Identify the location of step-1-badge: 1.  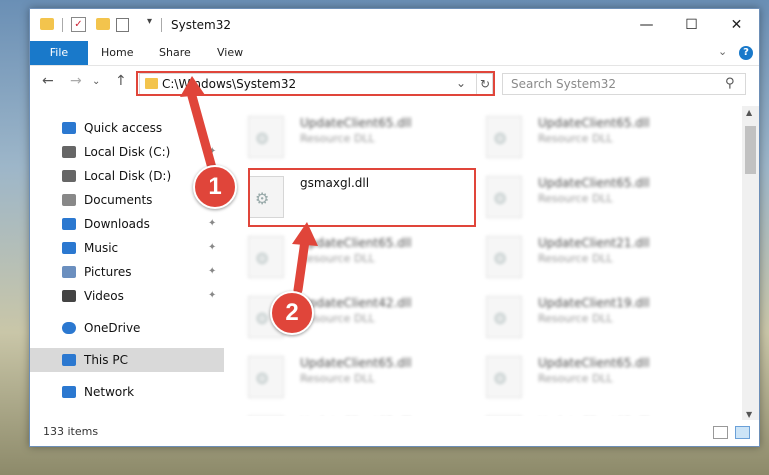
(215, 187).